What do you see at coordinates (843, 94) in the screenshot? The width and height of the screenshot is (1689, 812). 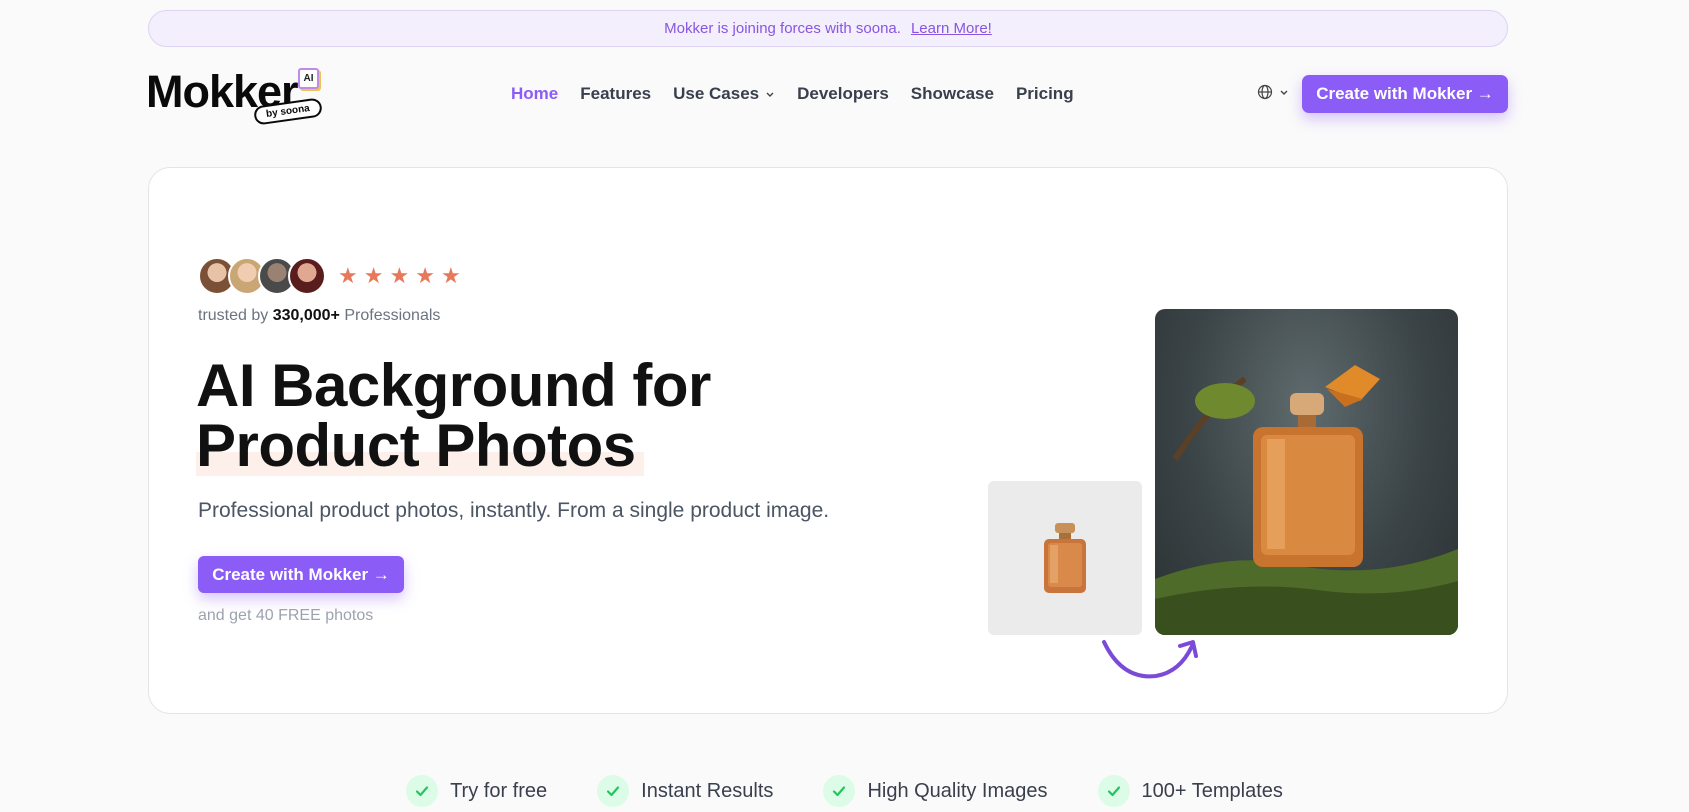 I see `nav-developers: Developers` at bounding box center [843, 94].